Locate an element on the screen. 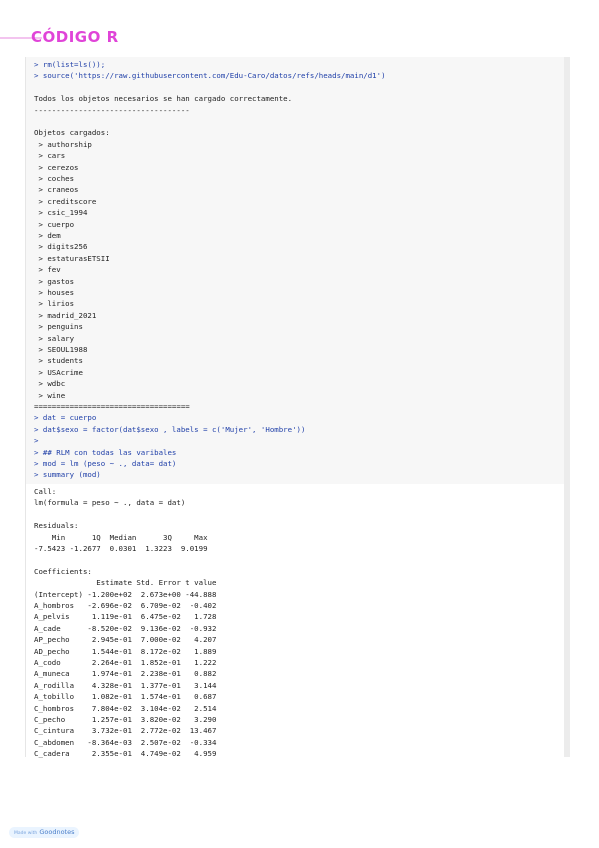 The width and height of the screenshot is (599, 848). summary-output-line: AD_pecho 1.544e-01 8.172e-02 1.889 is located at coordinates (125, 651).